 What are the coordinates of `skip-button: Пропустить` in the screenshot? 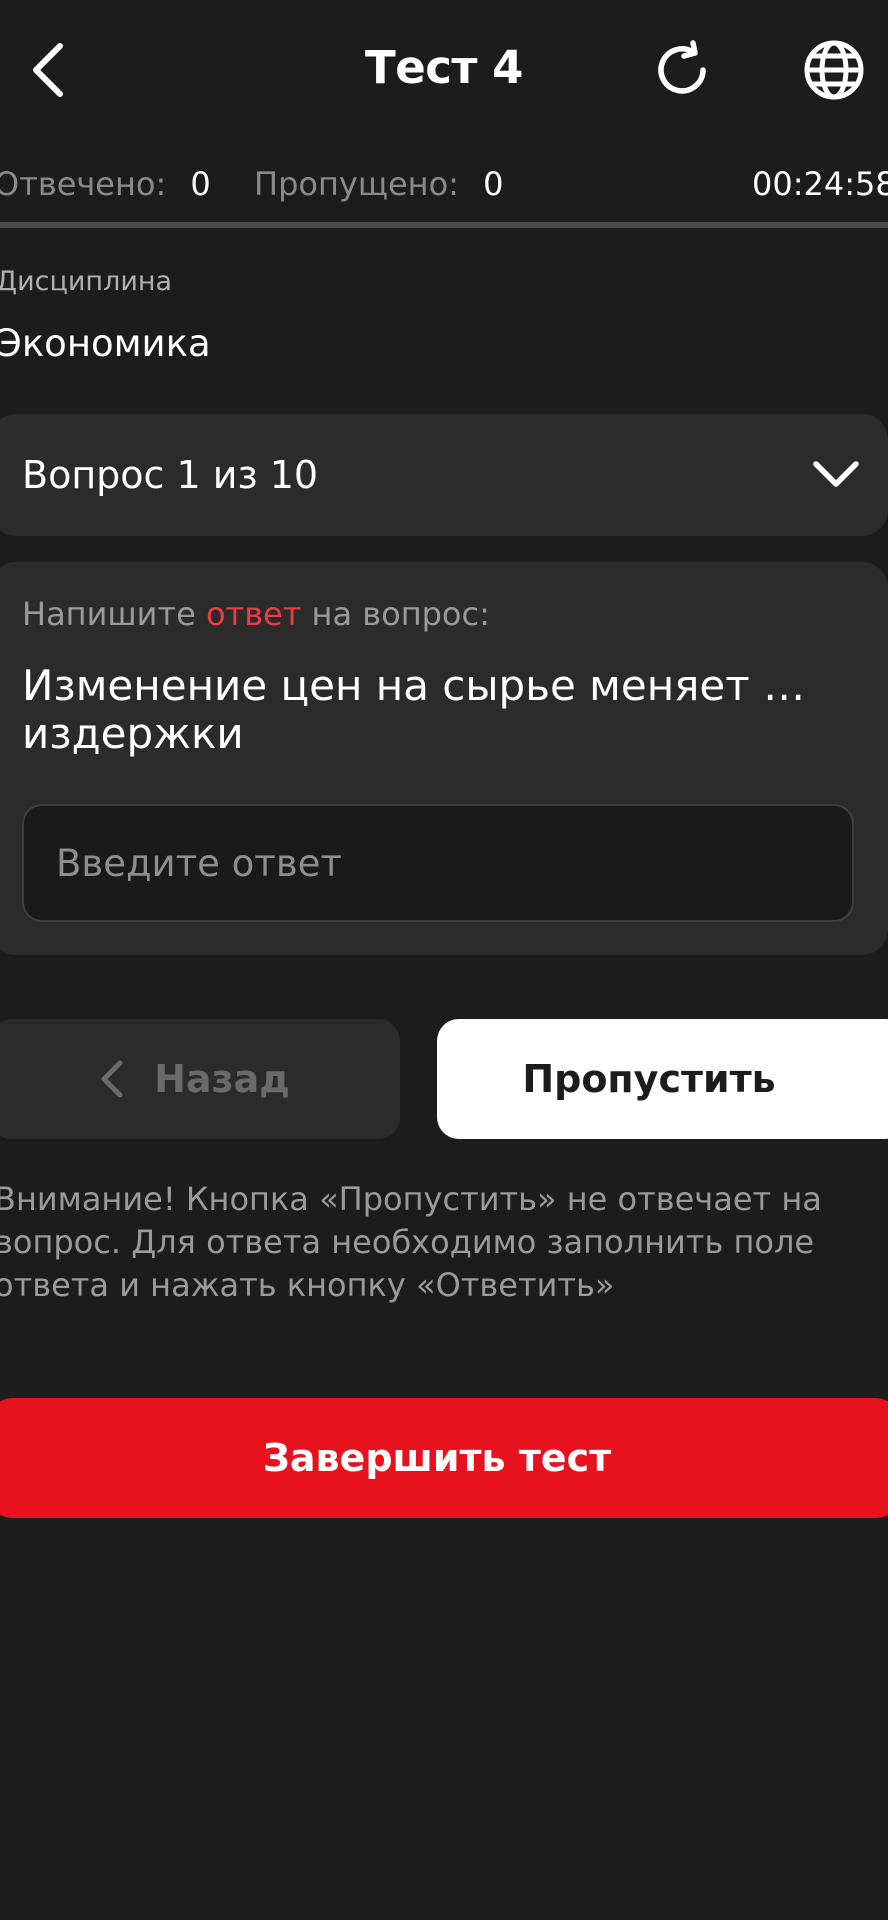 It's located at (662, 1079).